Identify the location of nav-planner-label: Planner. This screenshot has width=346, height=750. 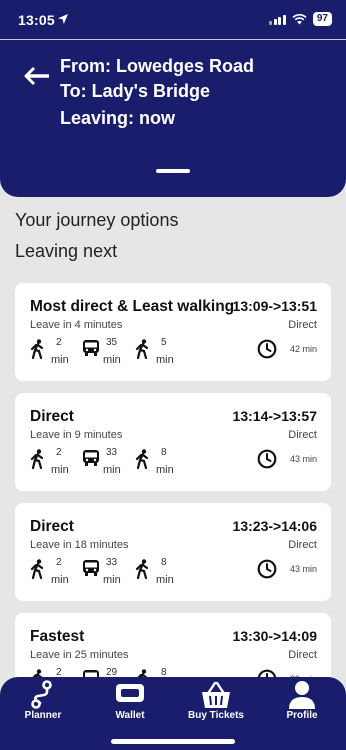
(43, 715).